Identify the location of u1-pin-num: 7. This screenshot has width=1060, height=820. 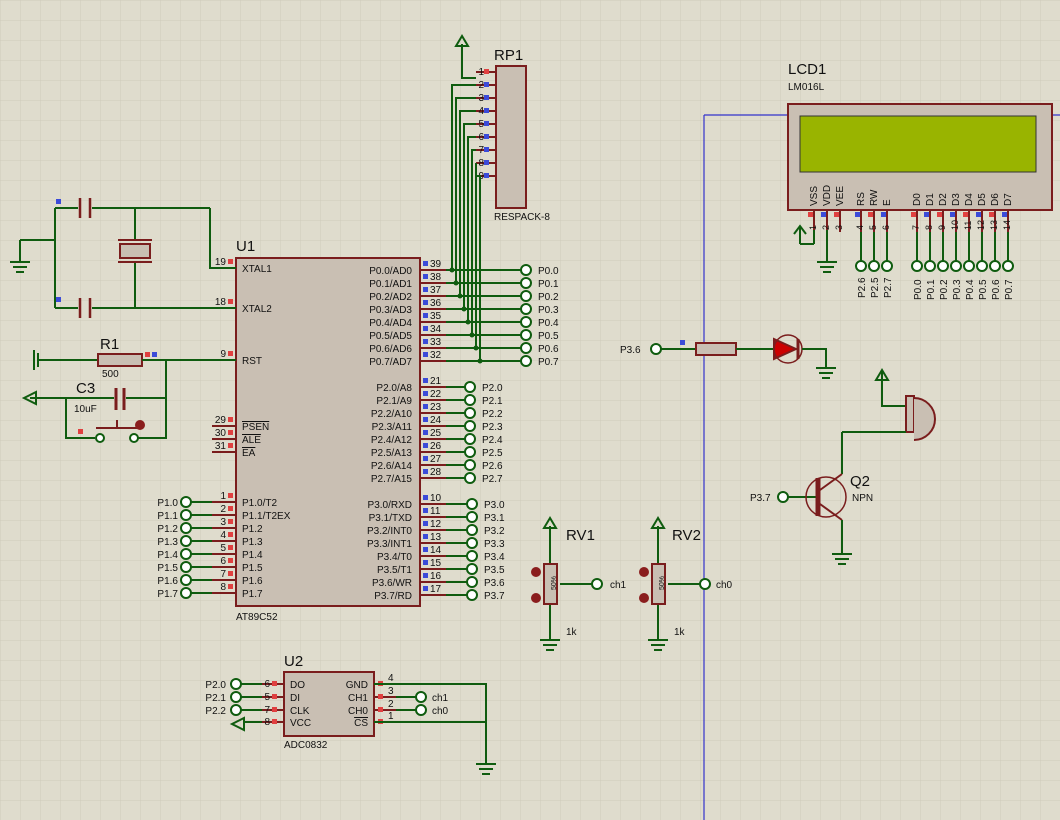
(223, 574).